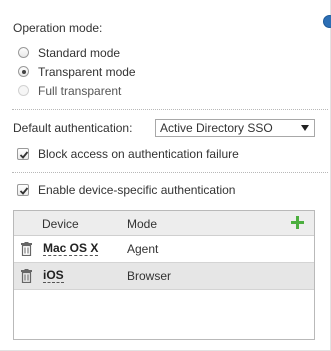 The height and width of the screenshot is (351, 331). Describe the element at coordinates (149, 276) in the screenshot. I see `device-mode: Browser` at that location.